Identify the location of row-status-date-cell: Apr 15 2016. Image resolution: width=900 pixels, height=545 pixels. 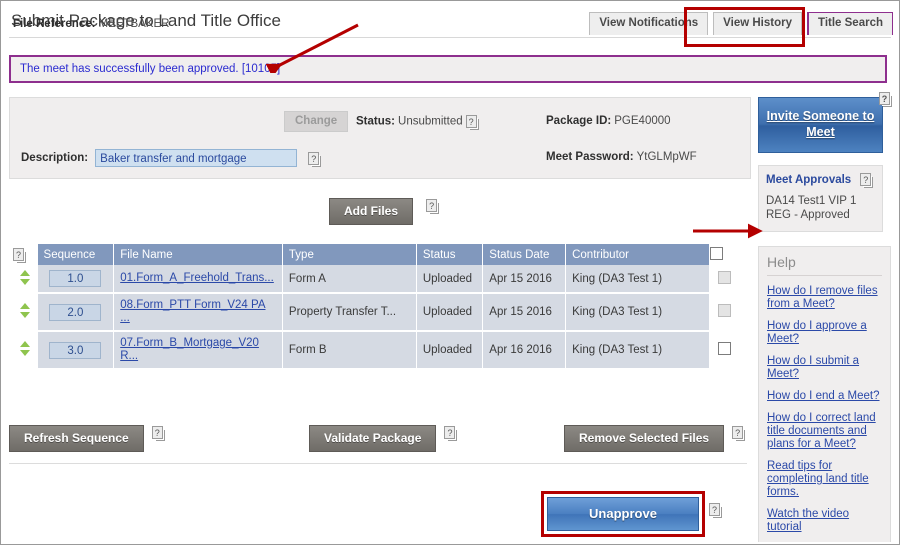
(524, 312).